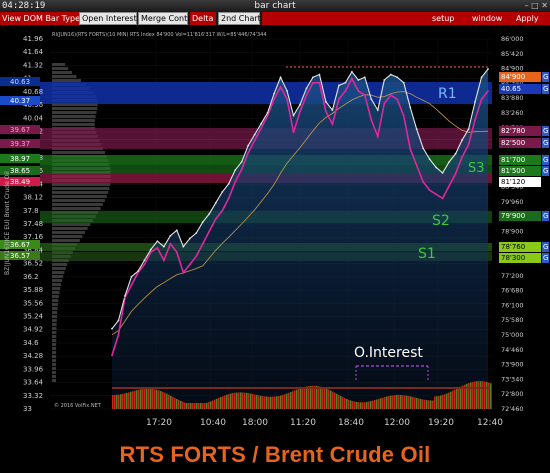 This screenshot has height=473, width=550. Describe the element at coordinates (513, 131) in the screenshot. I see `right-tag-82780: 82'780` at that location.